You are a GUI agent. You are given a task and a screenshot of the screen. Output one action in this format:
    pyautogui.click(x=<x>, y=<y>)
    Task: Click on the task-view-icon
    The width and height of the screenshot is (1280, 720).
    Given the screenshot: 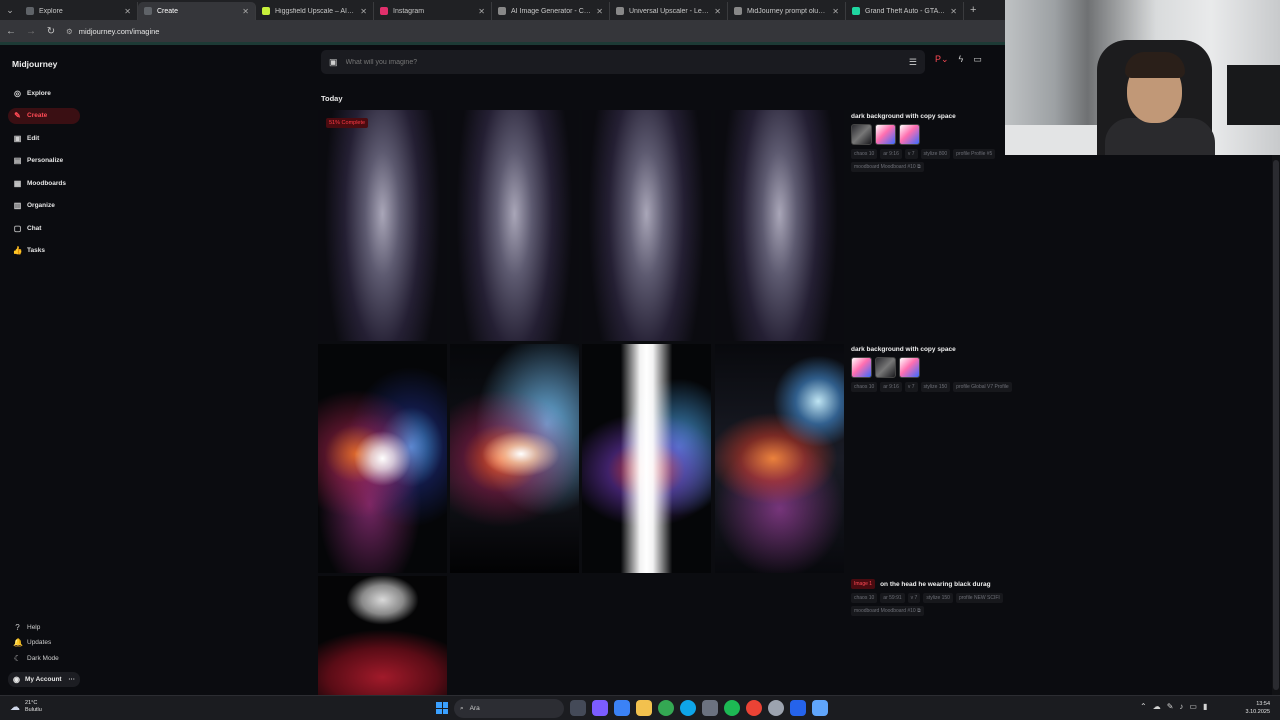 What is the action you would take?
    pyautogui.click(x=578, y=708)
    